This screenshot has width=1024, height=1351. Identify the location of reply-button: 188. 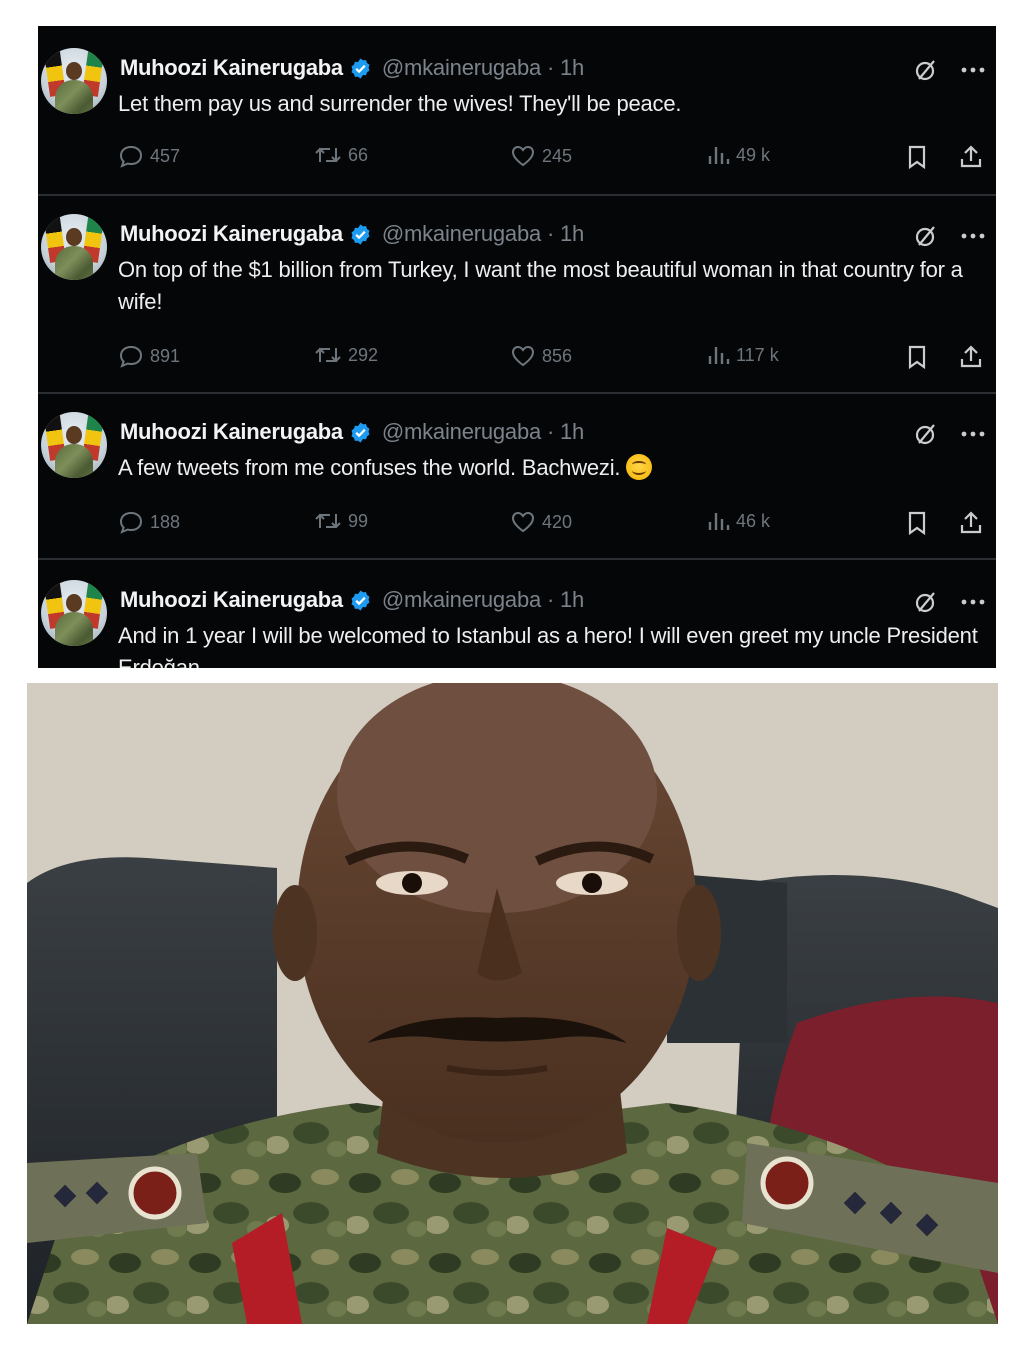
(149, 522).